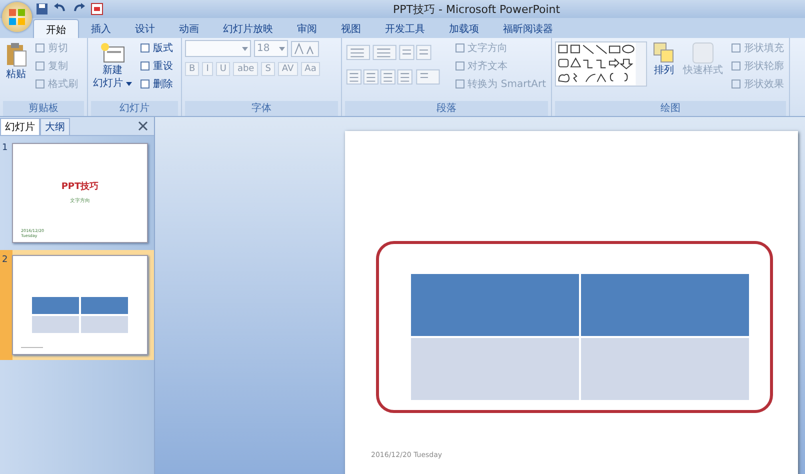 Image resolution: width=805 pixels, height=474 pixels. What do you see at coordinates (101, 28) in the screenshot?
I see `ribbon-tab: 插入` at bounding box center [101, 28].